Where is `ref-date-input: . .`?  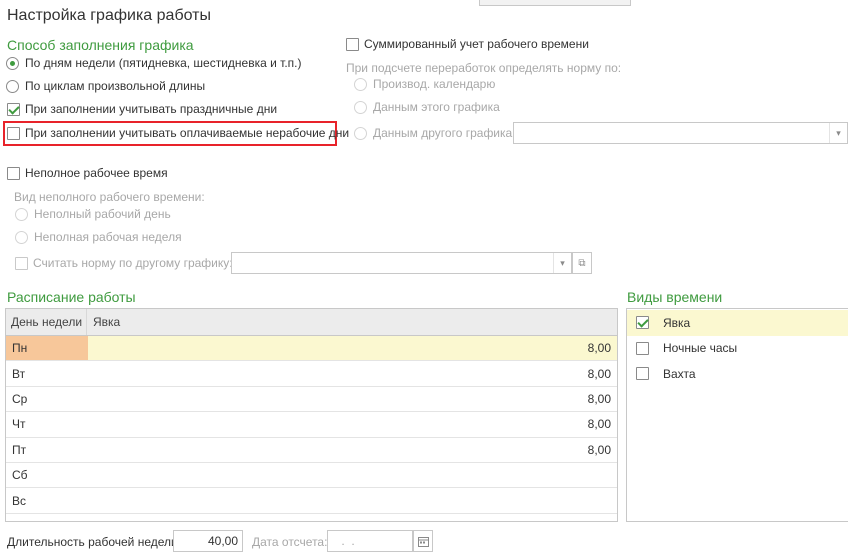 ref-date-input: . . is located at coordinates (370, 541).